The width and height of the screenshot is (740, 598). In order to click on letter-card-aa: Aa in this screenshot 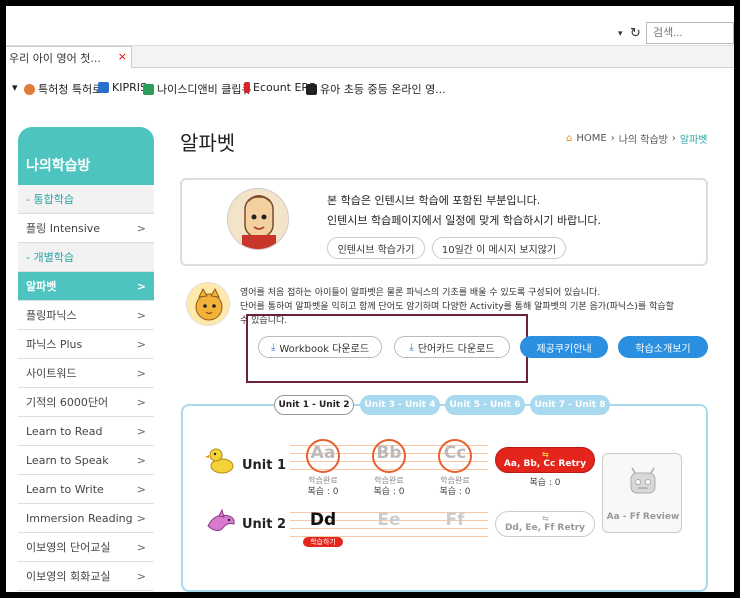, I will do `click(323, 456)`.